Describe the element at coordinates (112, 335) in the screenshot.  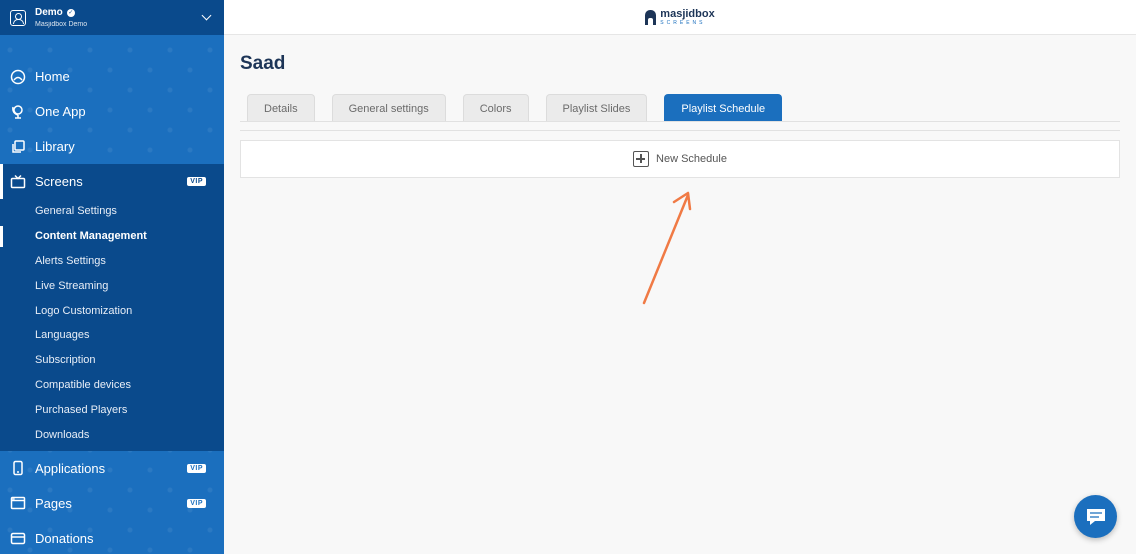
I see `submenu-item-languages: Languages` at that location.